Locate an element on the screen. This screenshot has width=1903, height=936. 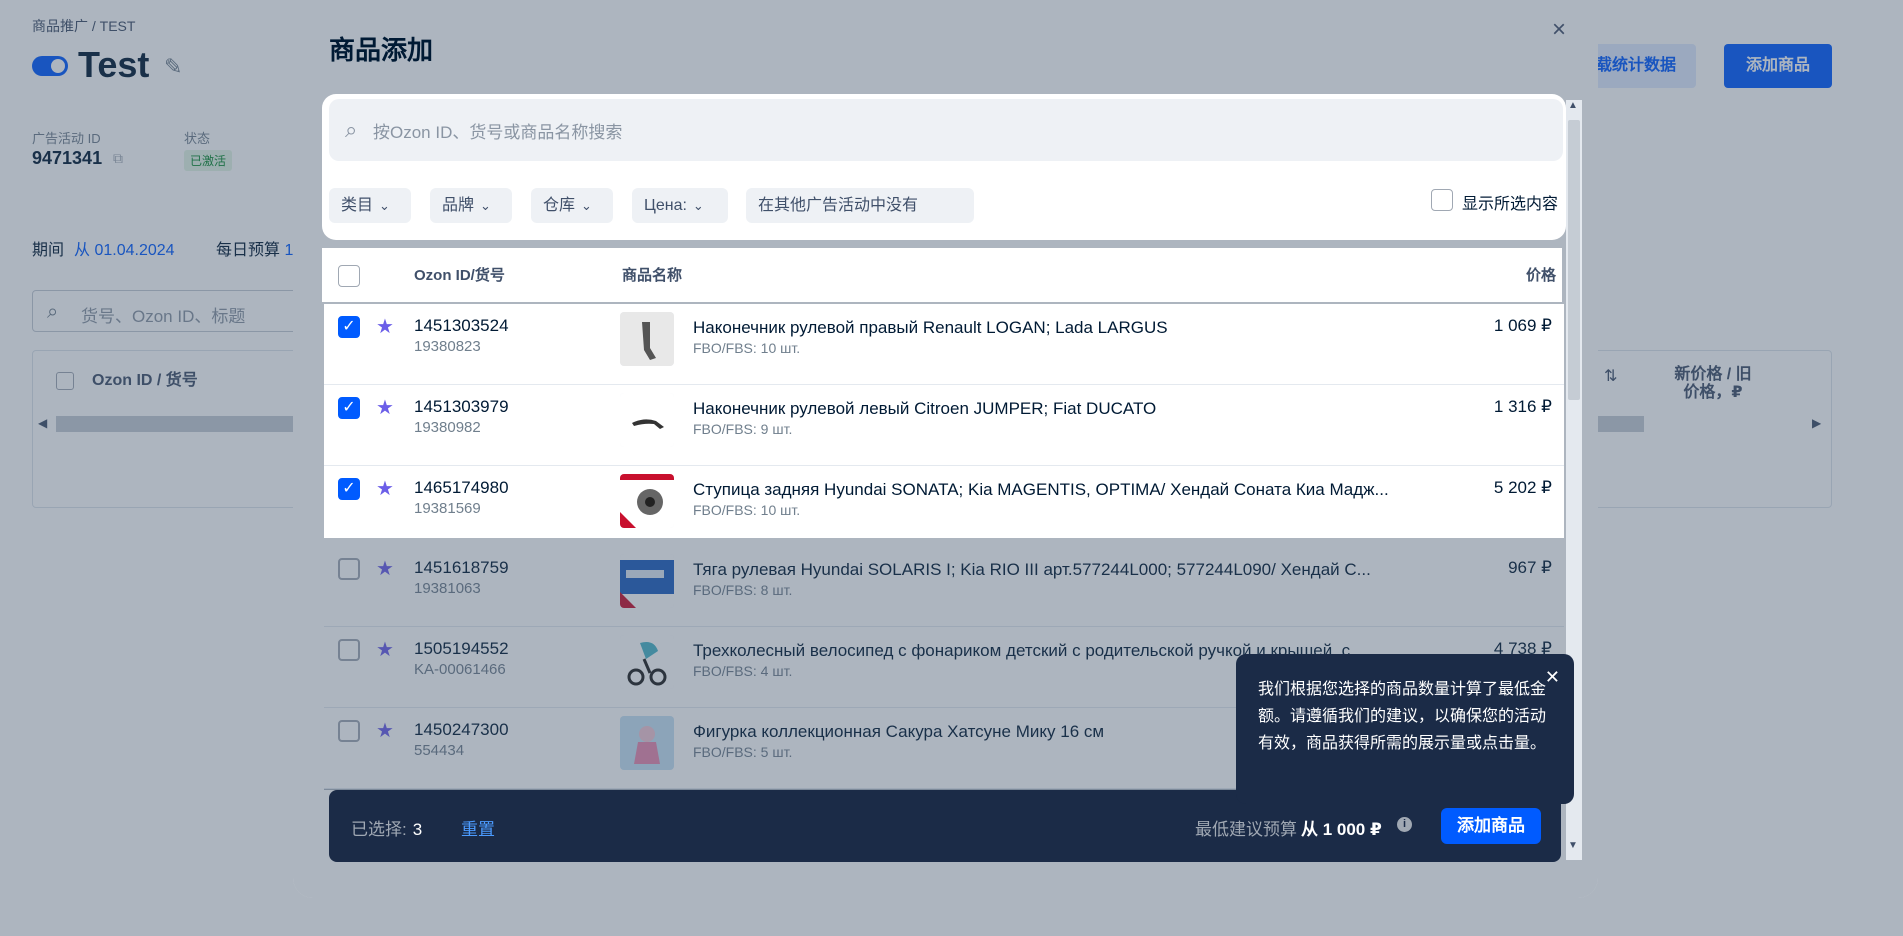
filter-warehouse-label: 仓库 is located at coordinates (559, 205).